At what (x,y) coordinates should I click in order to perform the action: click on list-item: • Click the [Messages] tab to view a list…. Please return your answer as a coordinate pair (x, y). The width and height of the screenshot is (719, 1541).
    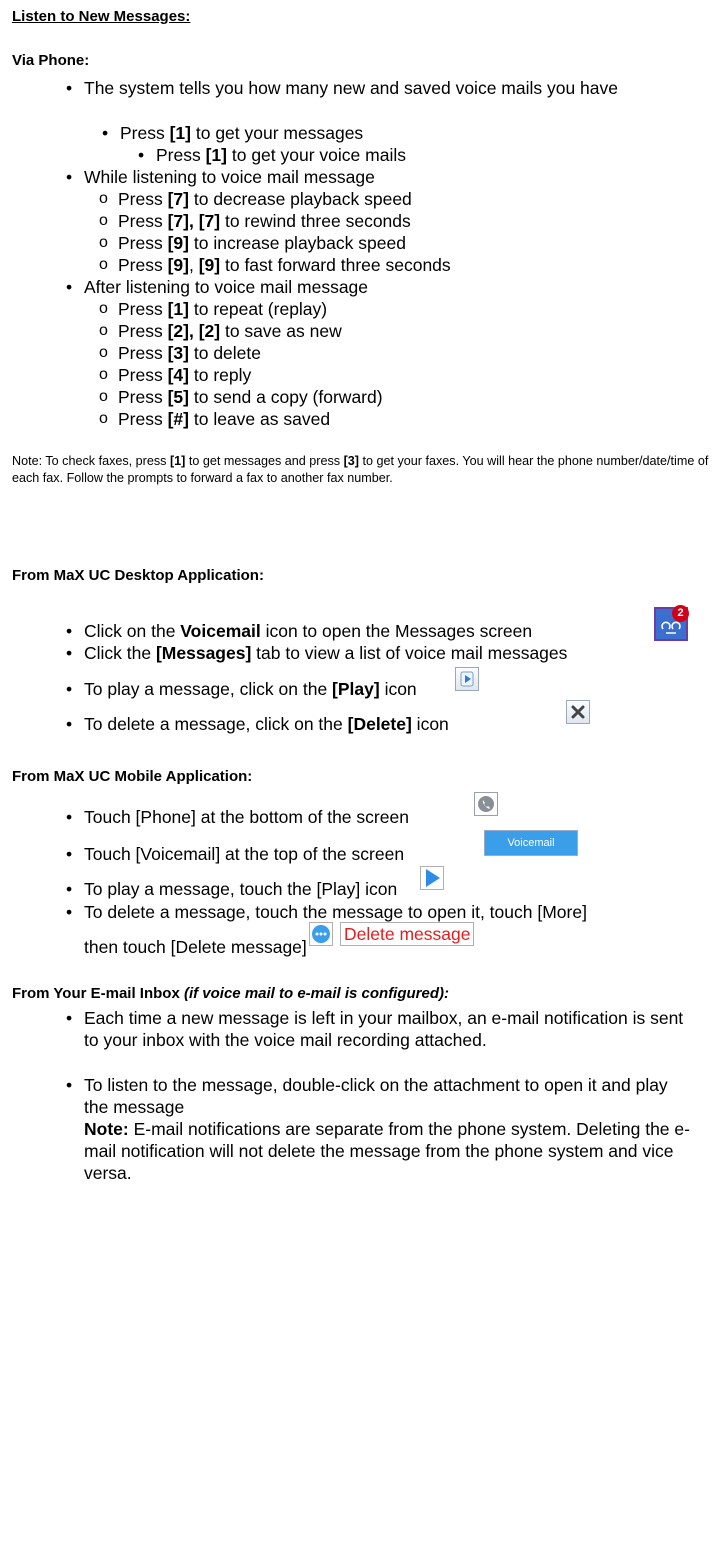
    Looking at the image, I should click on (317, 653).